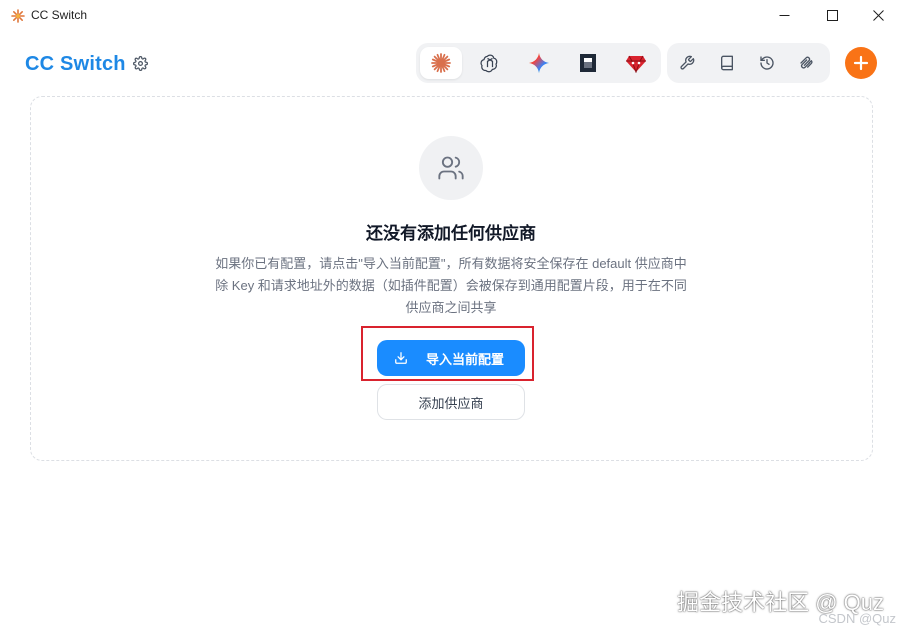 This screenshot has width=902, height=632. I want to click on prompts-button, so click(727, 63).